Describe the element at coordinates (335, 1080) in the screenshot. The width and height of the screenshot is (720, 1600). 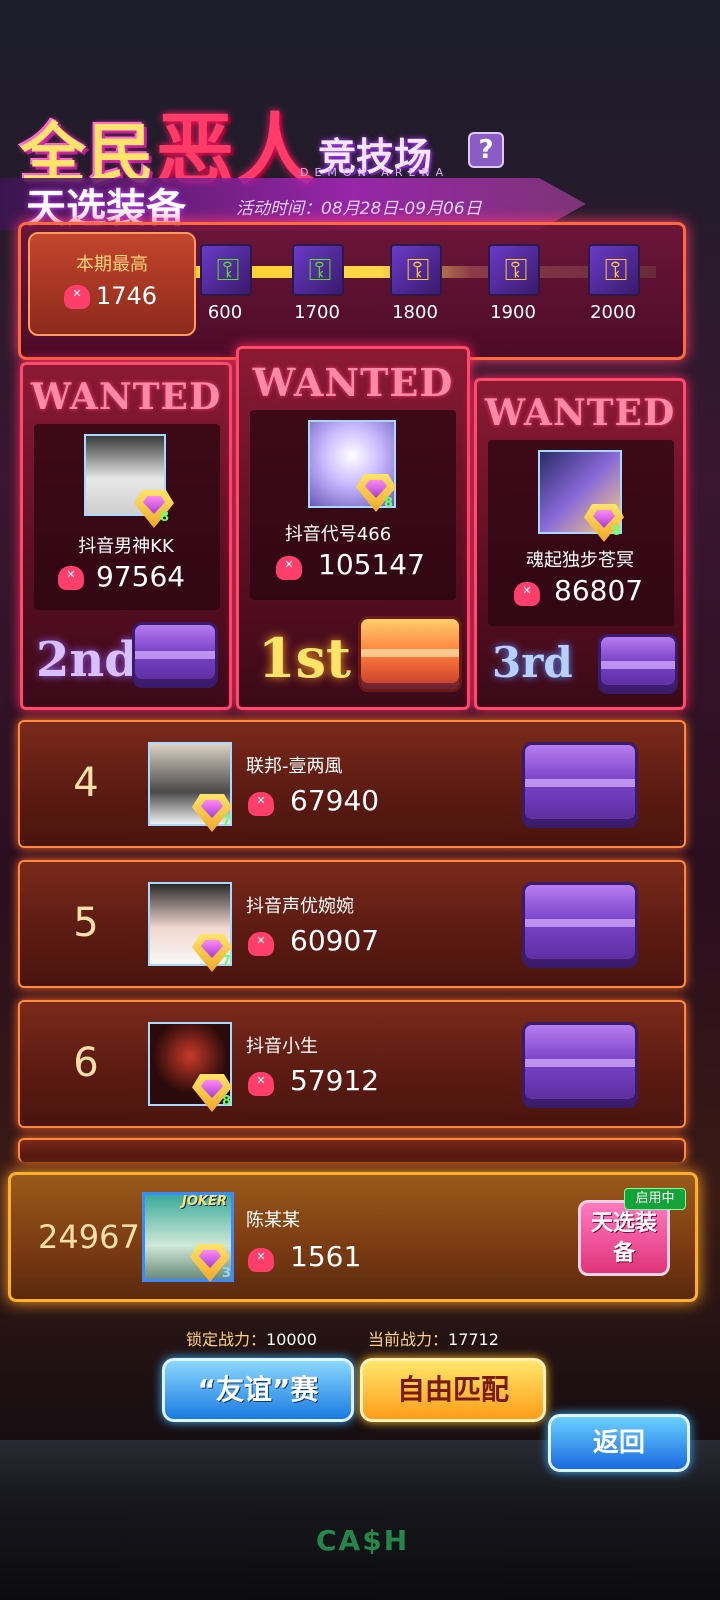
I see `row-score: 57912` at that location.